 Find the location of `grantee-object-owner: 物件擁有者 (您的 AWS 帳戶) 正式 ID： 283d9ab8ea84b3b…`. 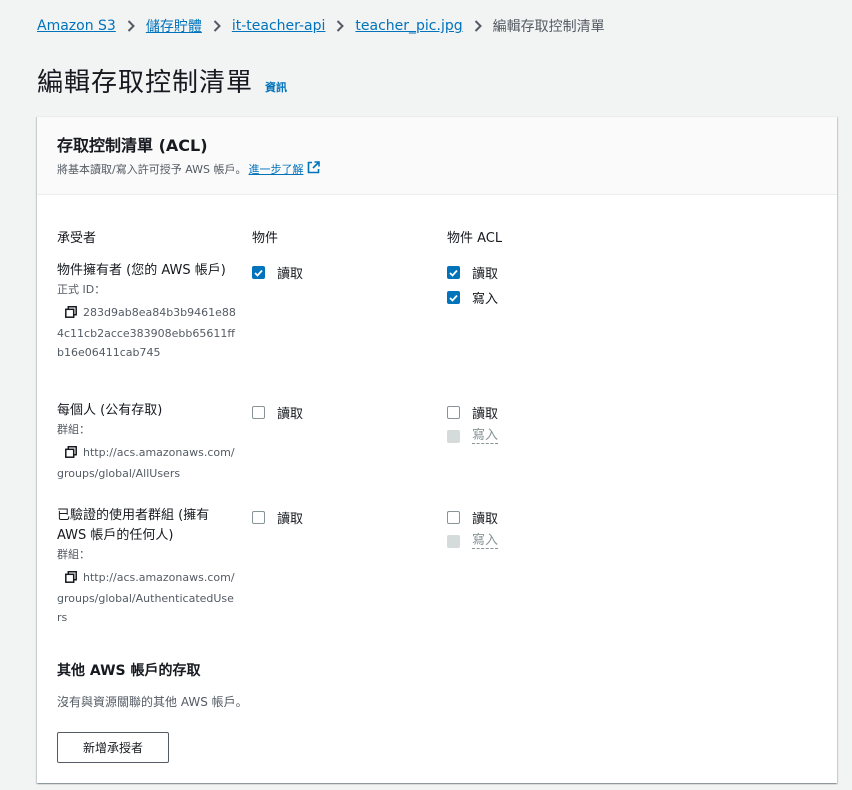

grantee-object-owner: 物件擁有者 (您的 AWS 帳戶) 正式 ID： 283d9ab8ea84b3b… is located at coordinates (147, 311).